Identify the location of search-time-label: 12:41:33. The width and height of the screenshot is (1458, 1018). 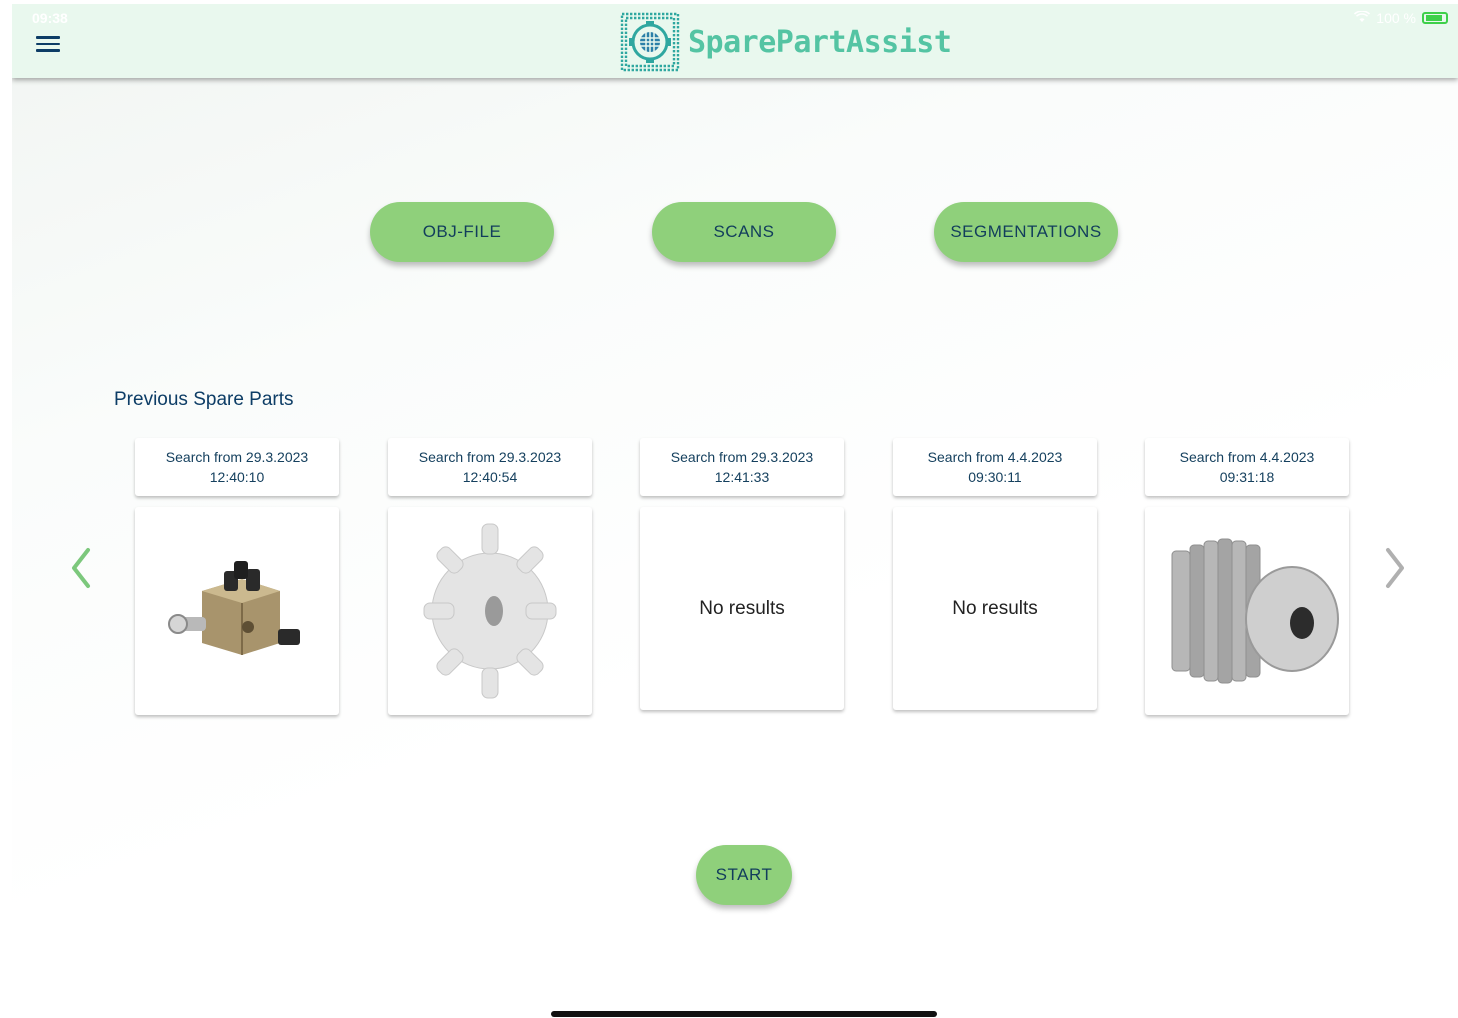
(742, 477).